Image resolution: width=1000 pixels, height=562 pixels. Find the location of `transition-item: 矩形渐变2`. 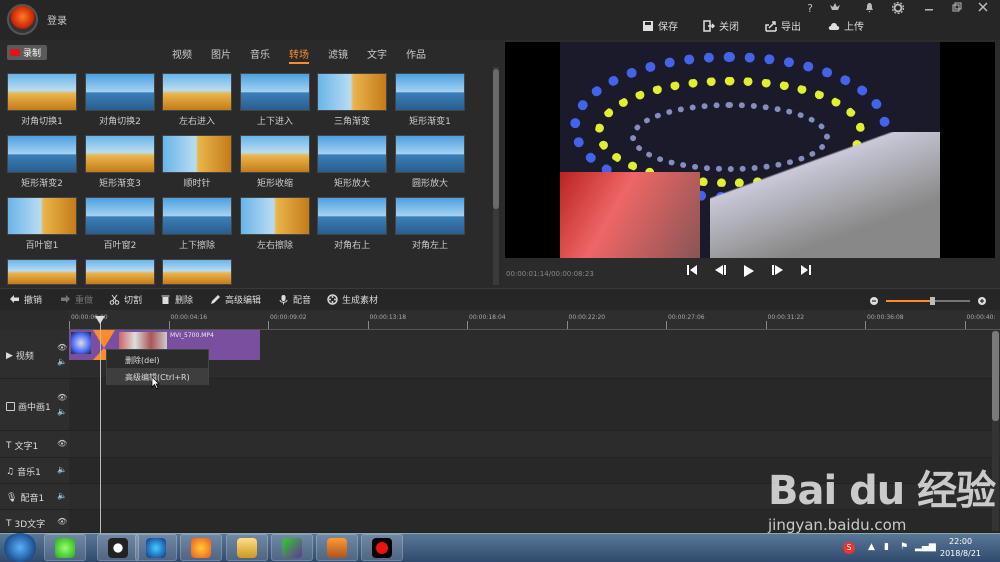

transition-item: 矩形渐变2 is located at coordinates (42, 162).